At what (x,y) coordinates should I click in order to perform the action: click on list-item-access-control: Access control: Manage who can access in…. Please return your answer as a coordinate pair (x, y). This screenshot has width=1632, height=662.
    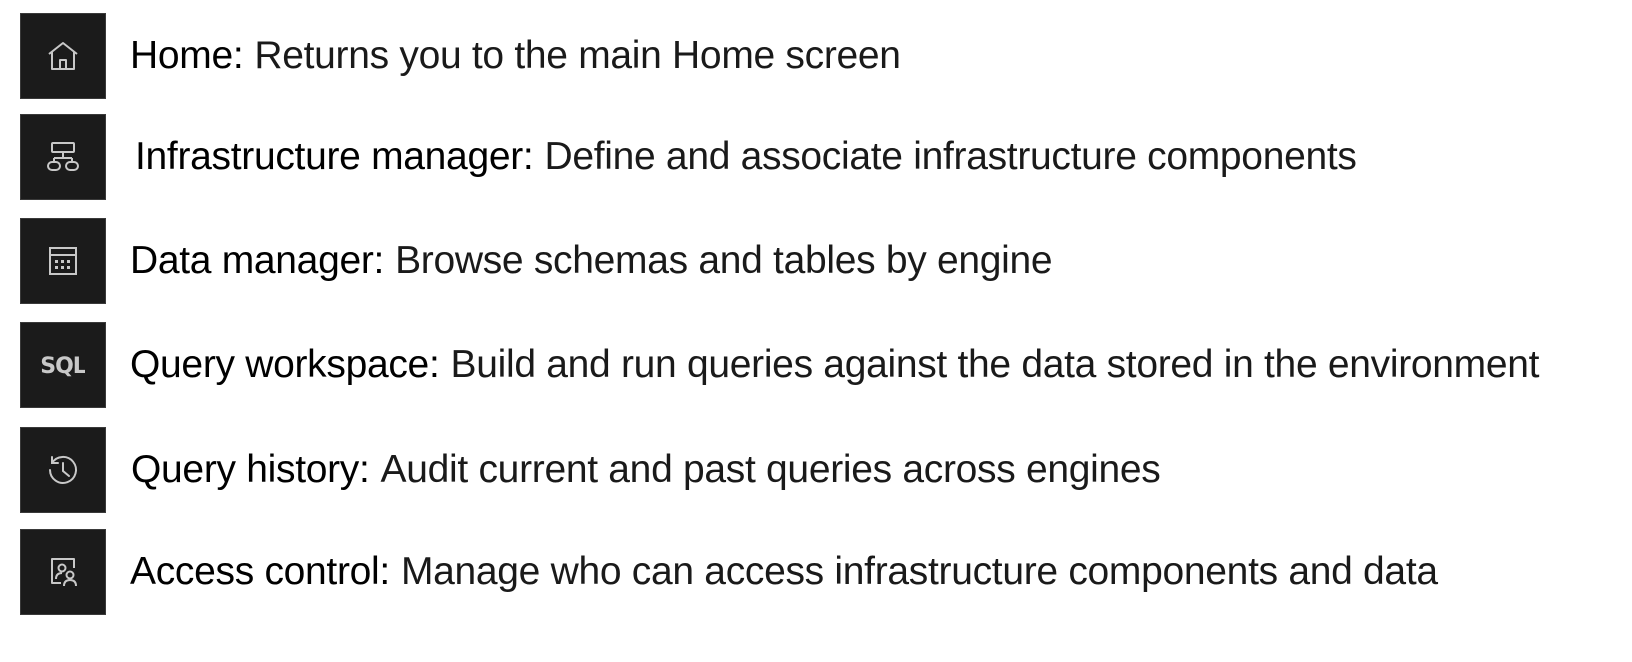
    Looking at the image, I should click on (816, 572).